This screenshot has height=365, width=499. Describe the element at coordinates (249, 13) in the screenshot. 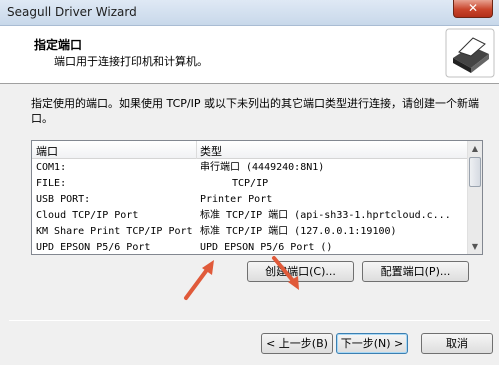

I see `title-bar: Seagull Driver Wizard ✕` at that location.